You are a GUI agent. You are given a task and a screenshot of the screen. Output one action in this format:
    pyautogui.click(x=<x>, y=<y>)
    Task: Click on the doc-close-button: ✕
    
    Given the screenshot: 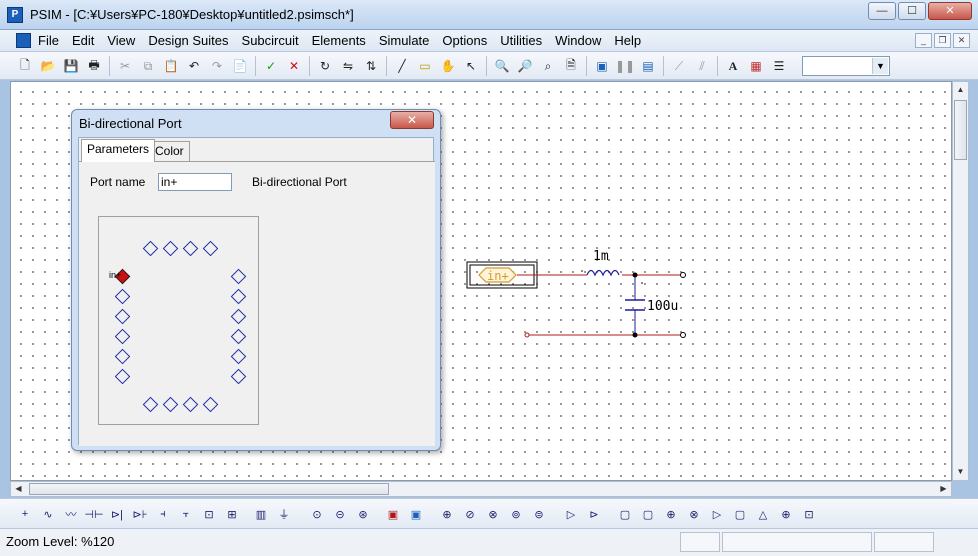 What is the action you would take?
    pyautogui.click(x=961, y=40)
    